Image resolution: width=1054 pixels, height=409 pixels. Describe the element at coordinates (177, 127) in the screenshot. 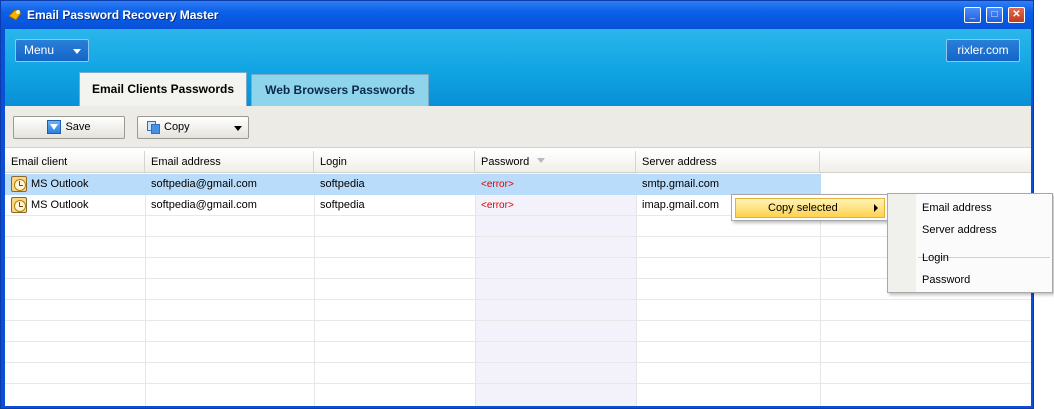

I see `copy-label: Copy` at that location.